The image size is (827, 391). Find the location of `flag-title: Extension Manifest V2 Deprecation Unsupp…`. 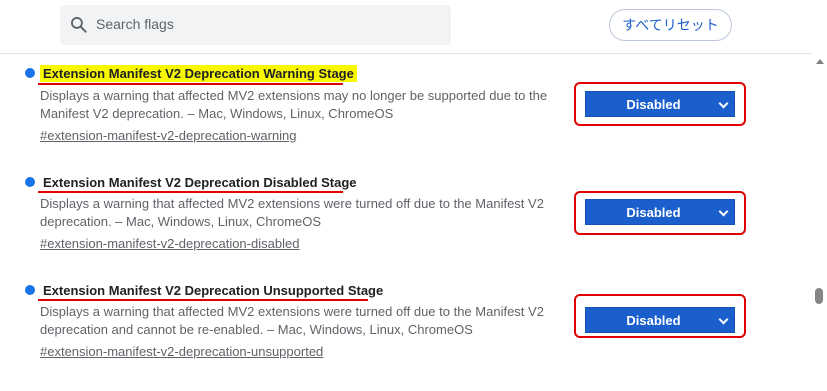

flag-title: Extension Manifest V2 Deprecation Unsupp… is located at coordinates (213, 290).